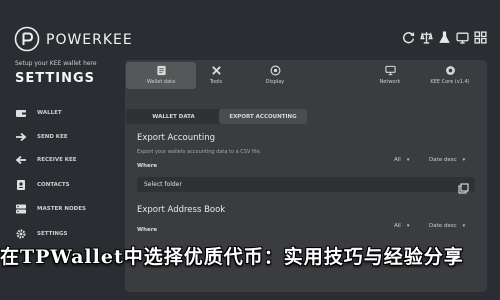 The width and height of the screenshot is (500, 300). I want to click on core-icon, so click(450, 70).